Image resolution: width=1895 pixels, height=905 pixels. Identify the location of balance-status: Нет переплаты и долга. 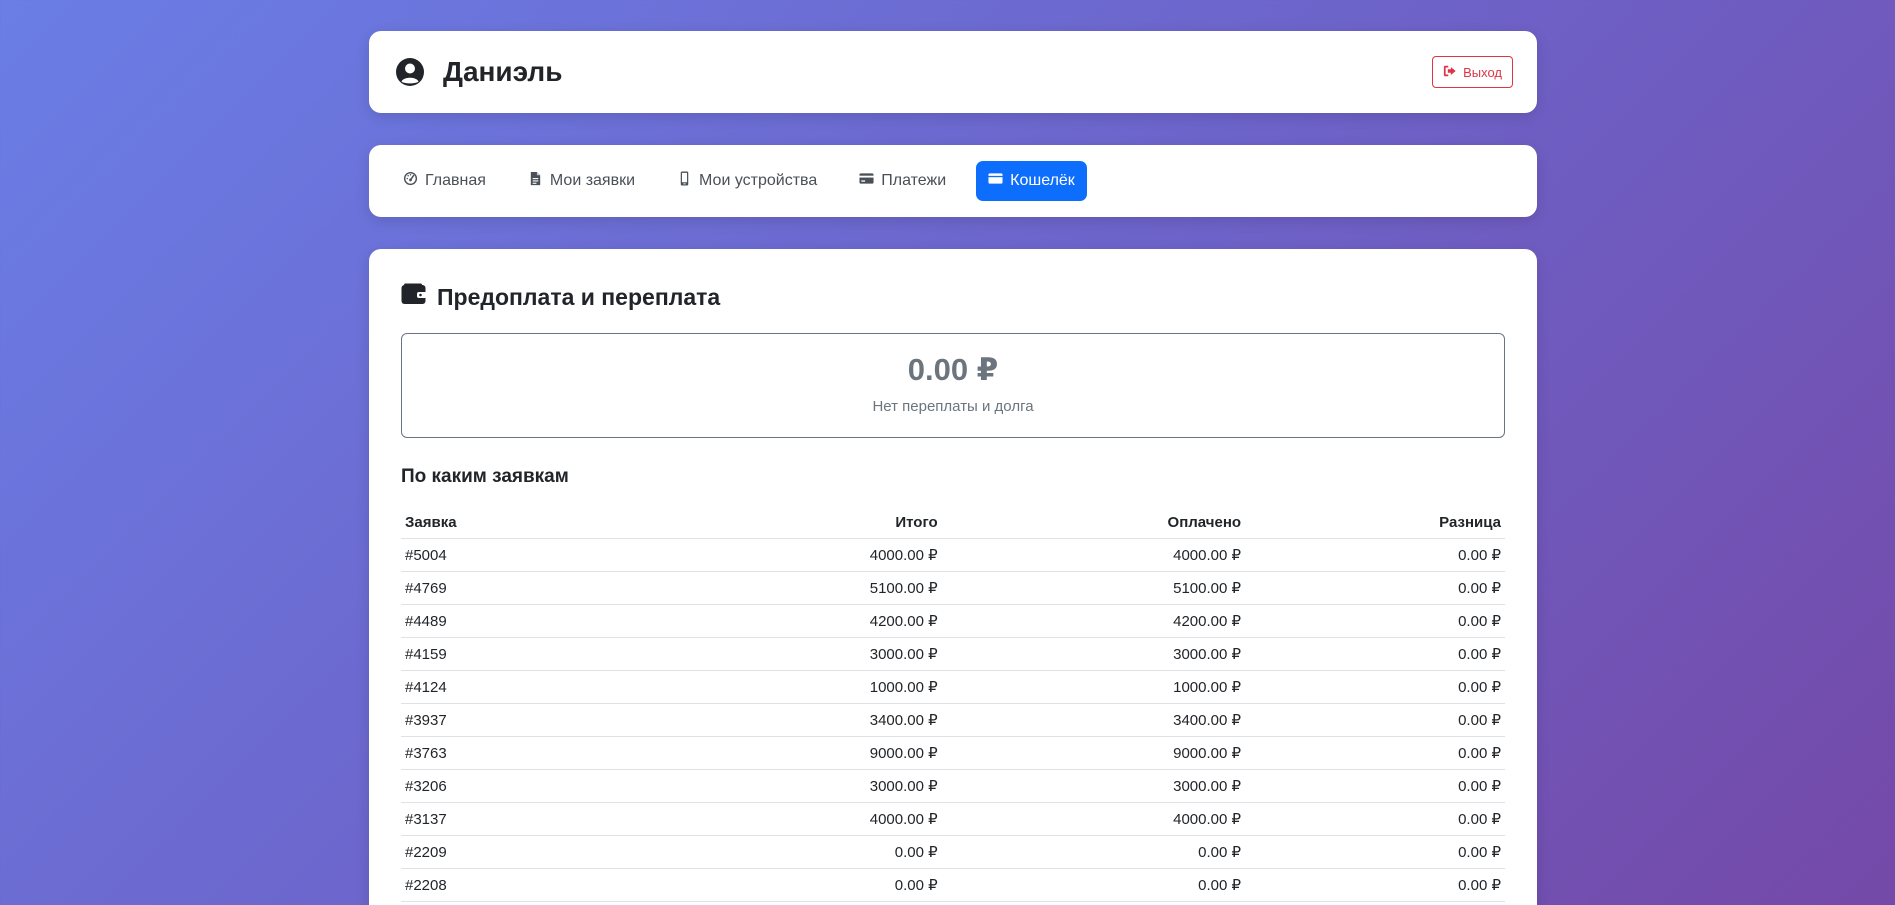
(953, 406).